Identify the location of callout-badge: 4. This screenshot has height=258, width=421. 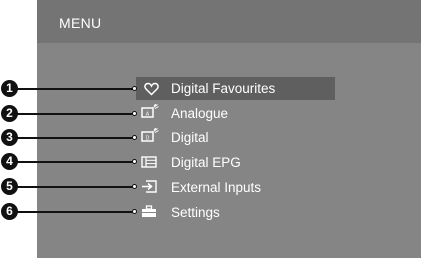
(9, 161).